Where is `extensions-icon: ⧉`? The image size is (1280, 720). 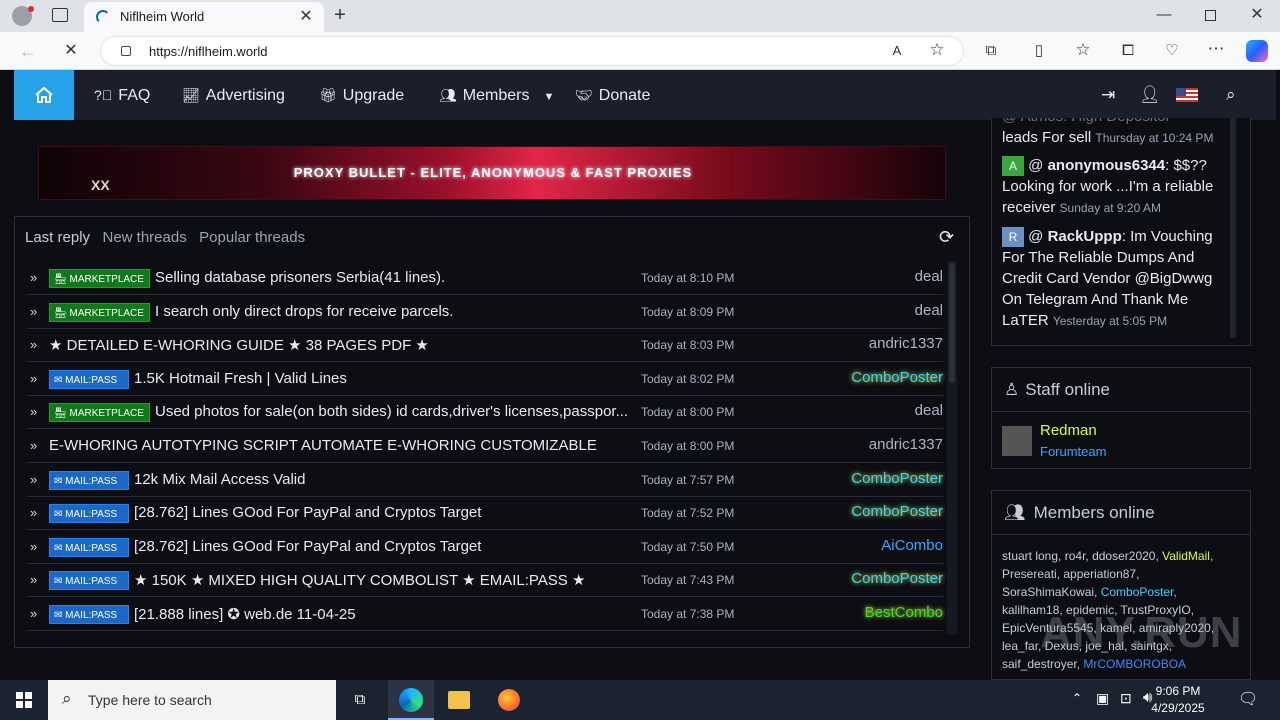 extensions-icon: ⧉ is located at coordinates (991, 51).